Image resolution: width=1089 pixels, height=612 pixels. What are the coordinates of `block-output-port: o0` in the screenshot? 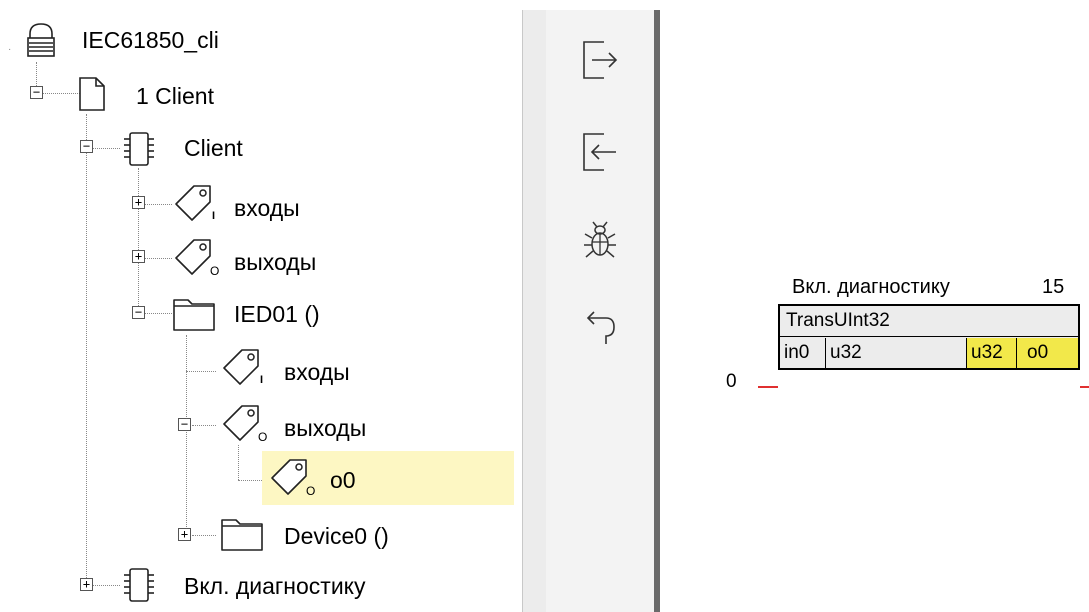 It's located at (1047, 353).